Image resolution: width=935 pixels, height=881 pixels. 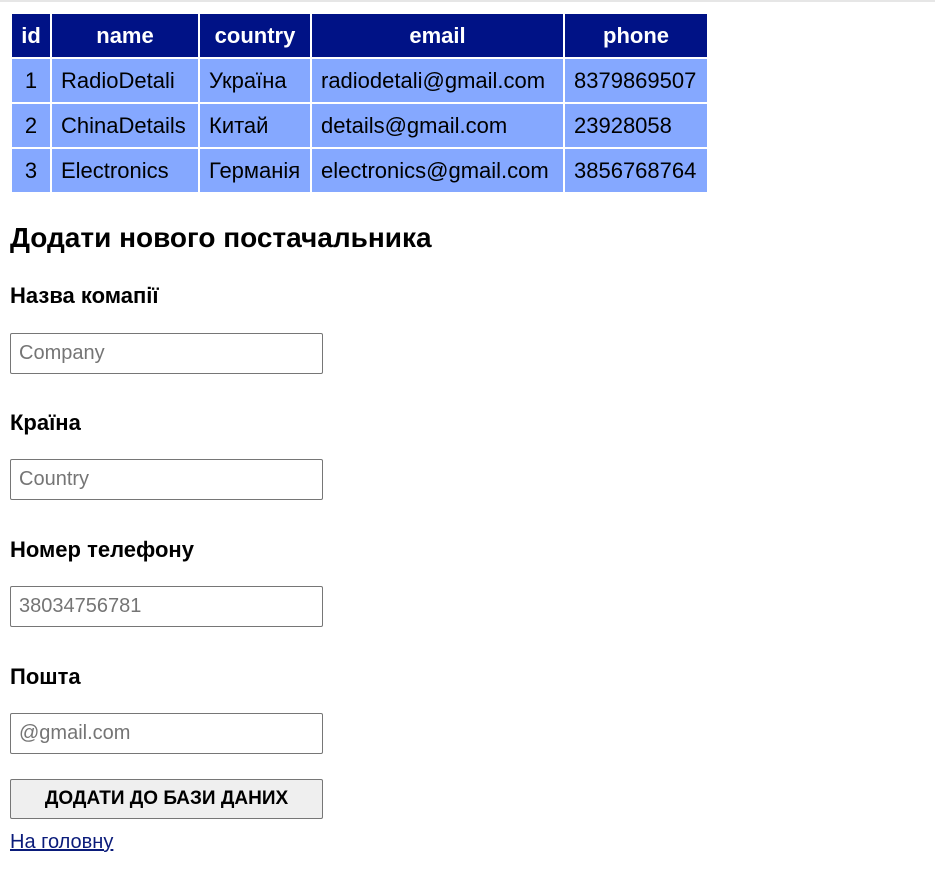 I want to click on column-header-email: email, so click(x=437, y=35).